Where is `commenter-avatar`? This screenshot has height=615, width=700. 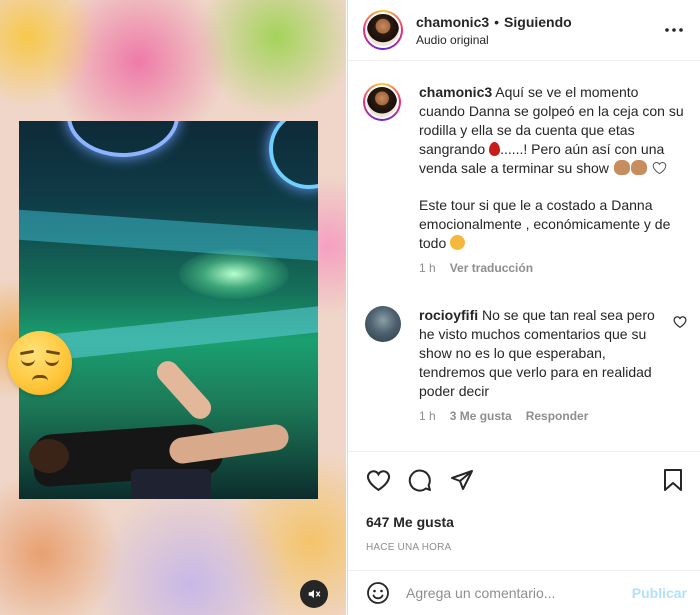 commenter-avatar is located at coordinates (383, 324).